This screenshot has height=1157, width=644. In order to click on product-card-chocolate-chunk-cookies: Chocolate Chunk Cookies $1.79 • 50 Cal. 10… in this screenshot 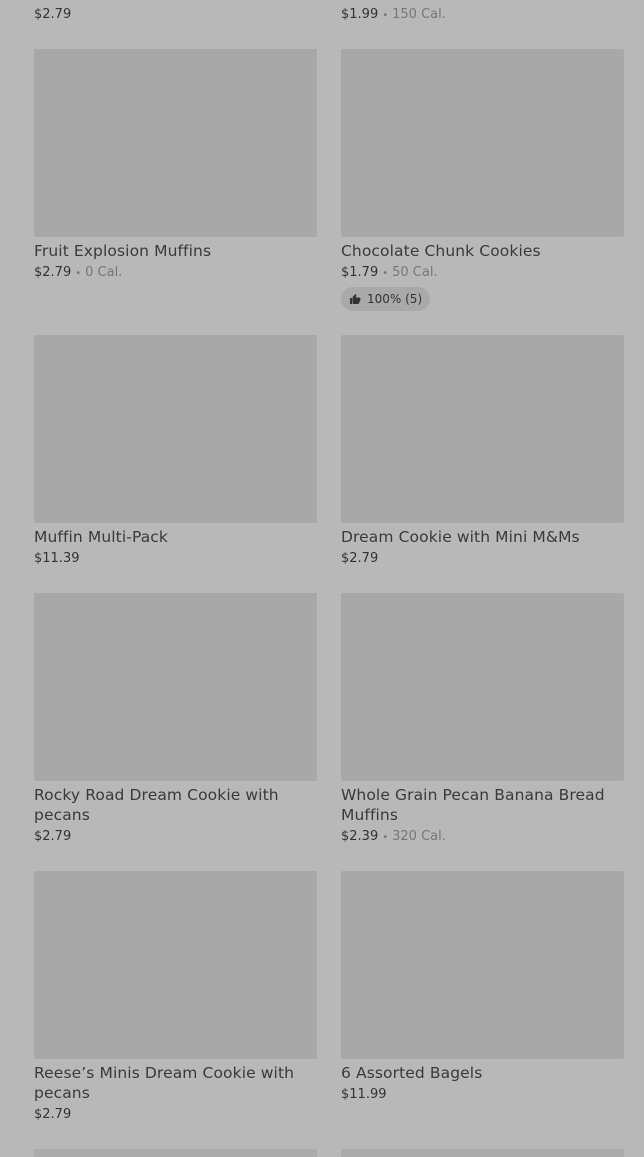, I will do `click(482, 184)`.